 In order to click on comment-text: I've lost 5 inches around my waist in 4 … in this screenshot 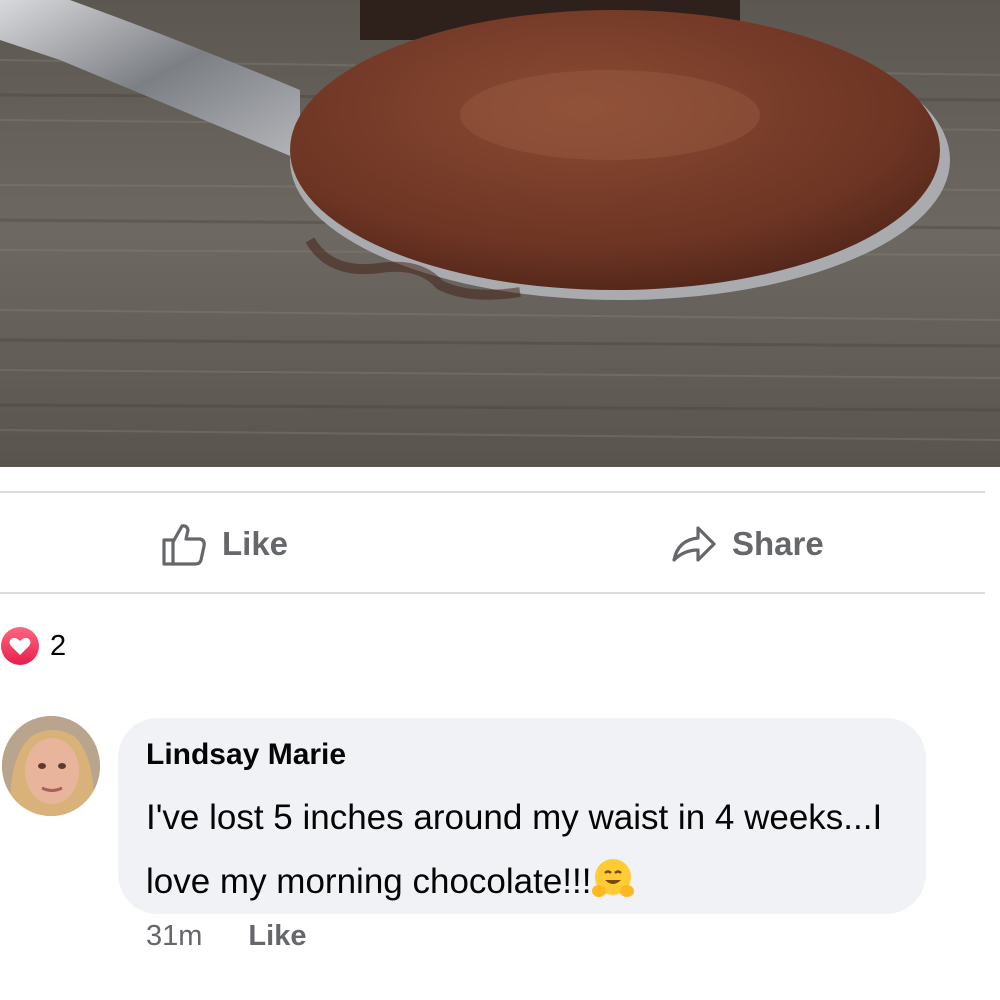, I will do `click(516, 854)`.